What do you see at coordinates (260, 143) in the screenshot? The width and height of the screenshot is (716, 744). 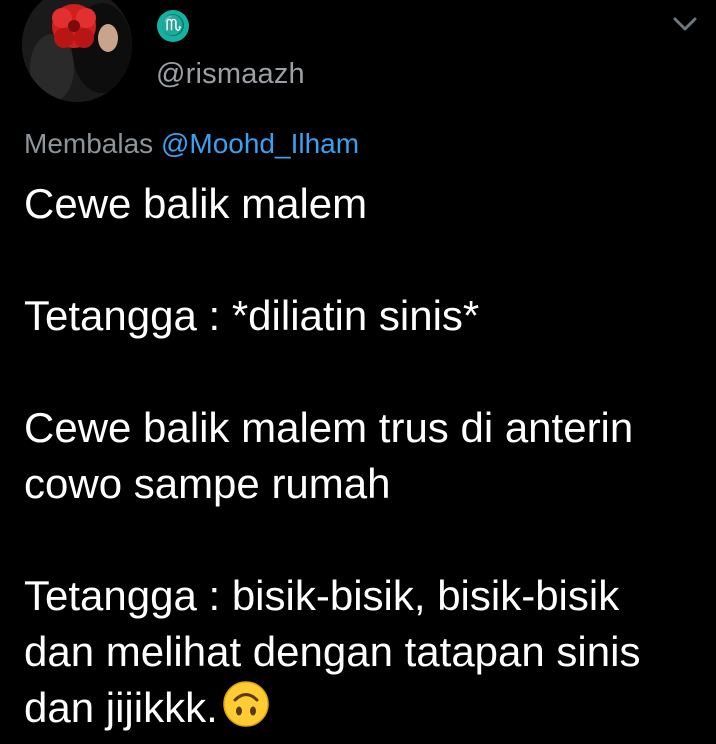 I see `reply-mention-link: @Moohd_Ilham` at bounding box center [260, 143].